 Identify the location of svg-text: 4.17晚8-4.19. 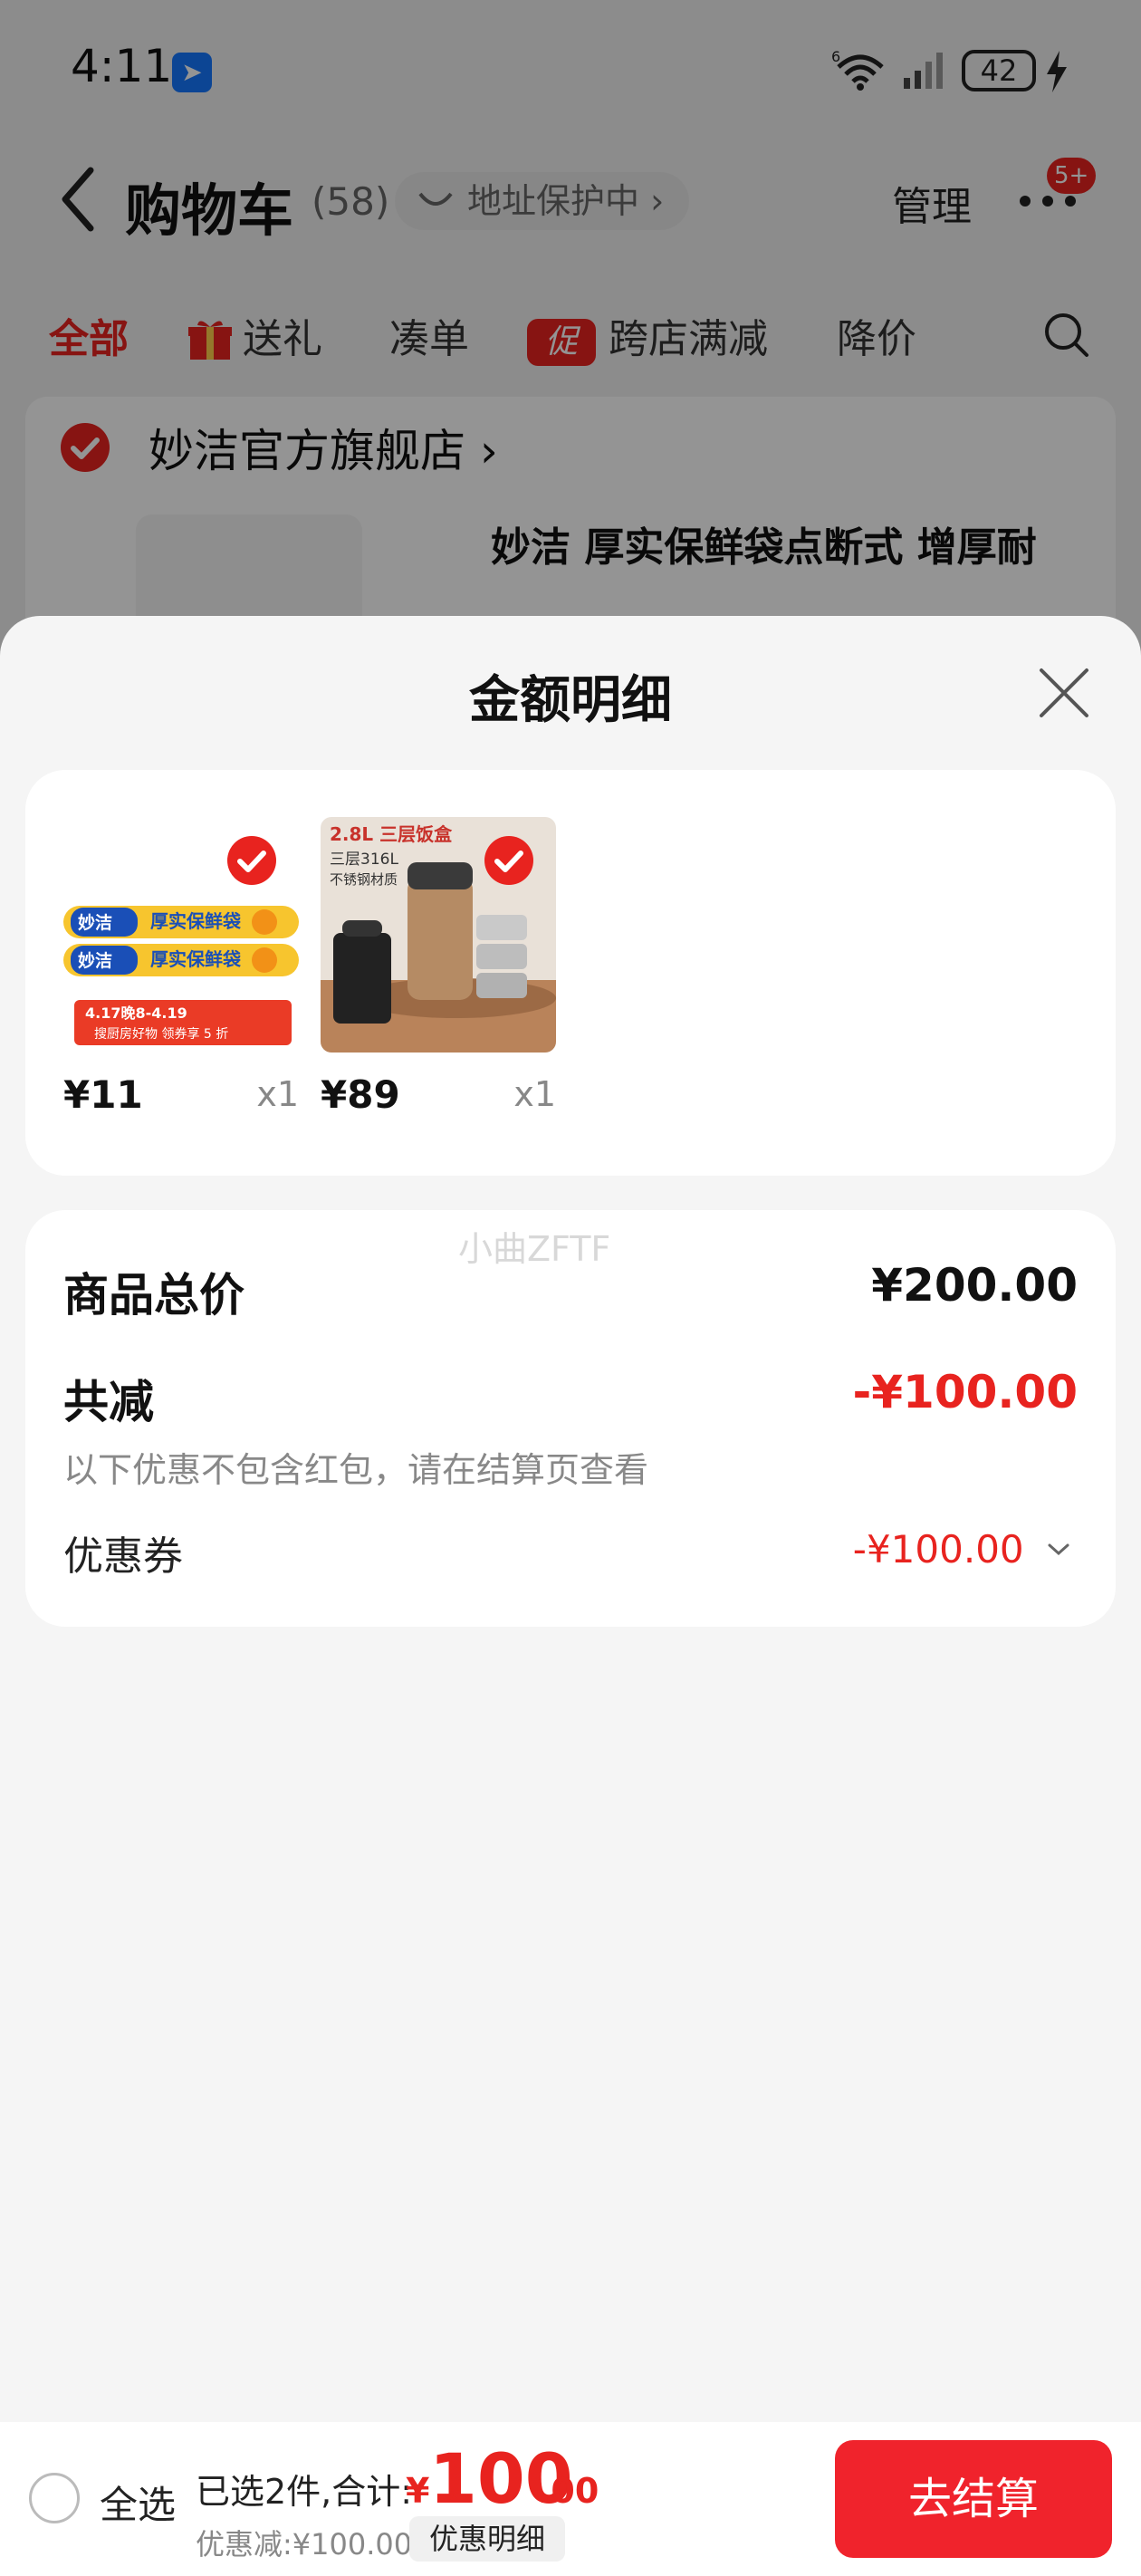
(136, 1013).